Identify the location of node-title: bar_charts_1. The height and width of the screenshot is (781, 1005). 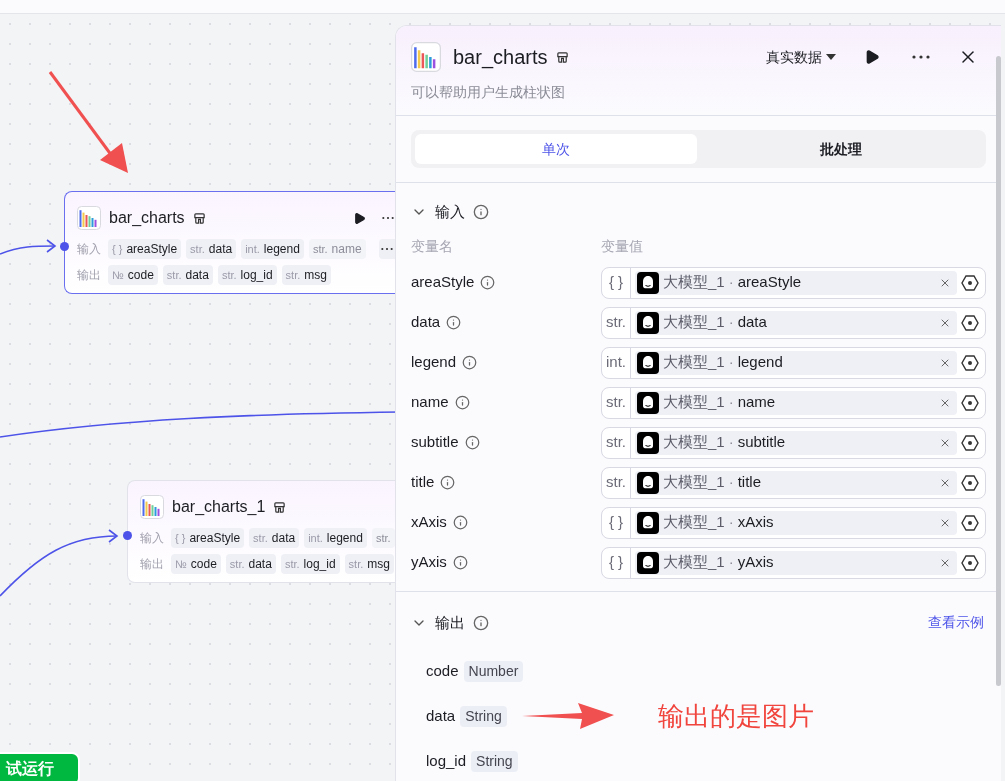
(219, 507).